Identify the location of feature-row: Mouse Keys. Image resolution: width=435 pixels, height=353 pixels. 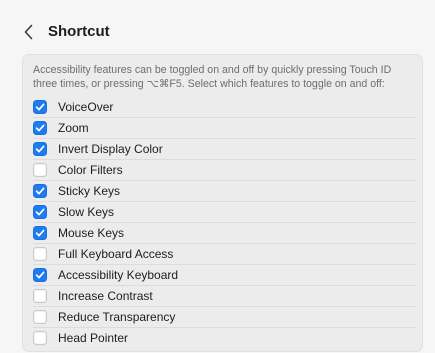
(222, 233).